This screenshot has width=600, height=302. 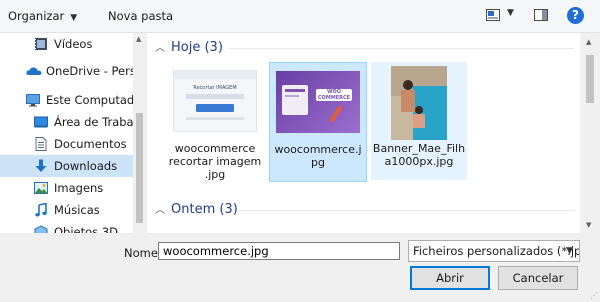 I want to click on nav-item-label: Downloads, so click(x=86, y=166).